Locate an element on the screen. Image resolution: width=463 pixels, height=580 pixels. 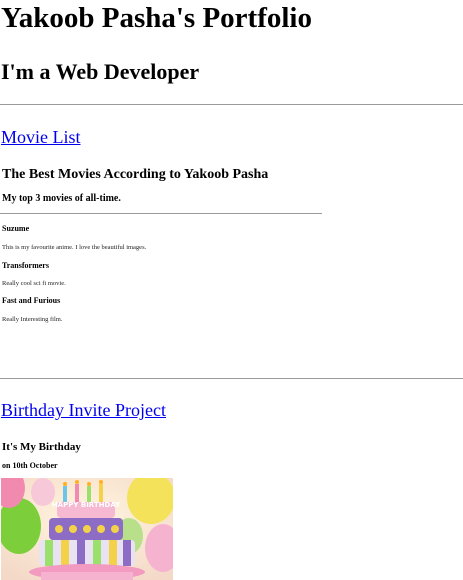
movie-list-divider is located at coordinates (161, 213).